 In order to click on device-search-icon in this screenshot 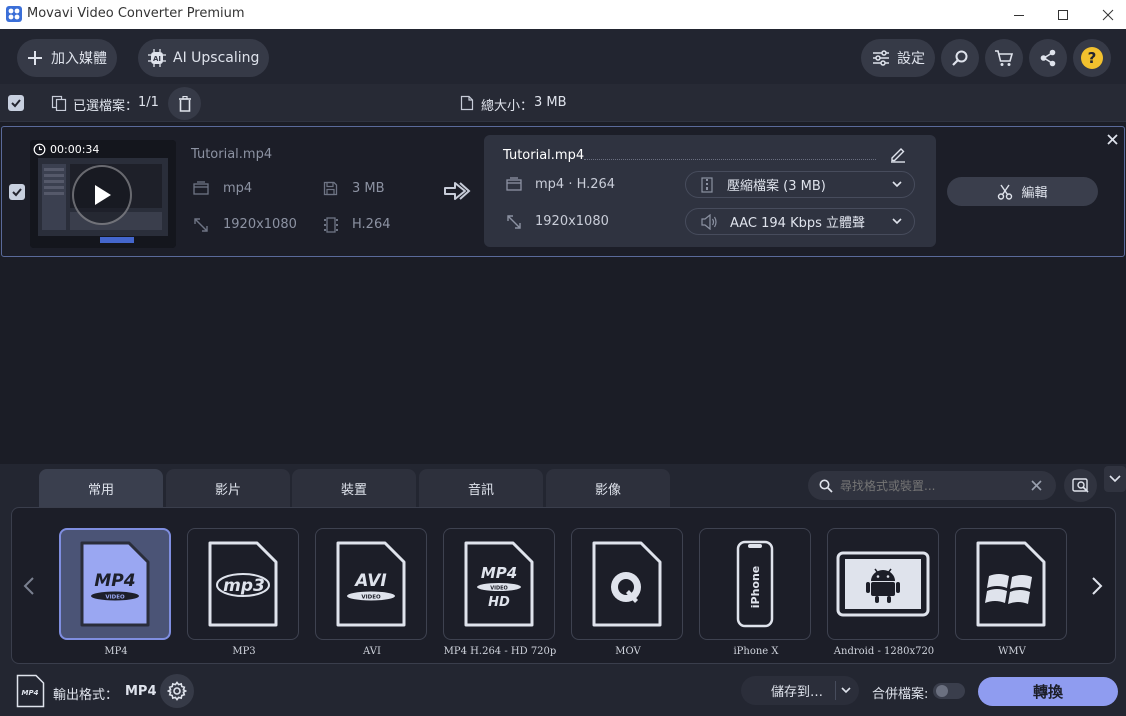, I will do `click(1080, 485)`.